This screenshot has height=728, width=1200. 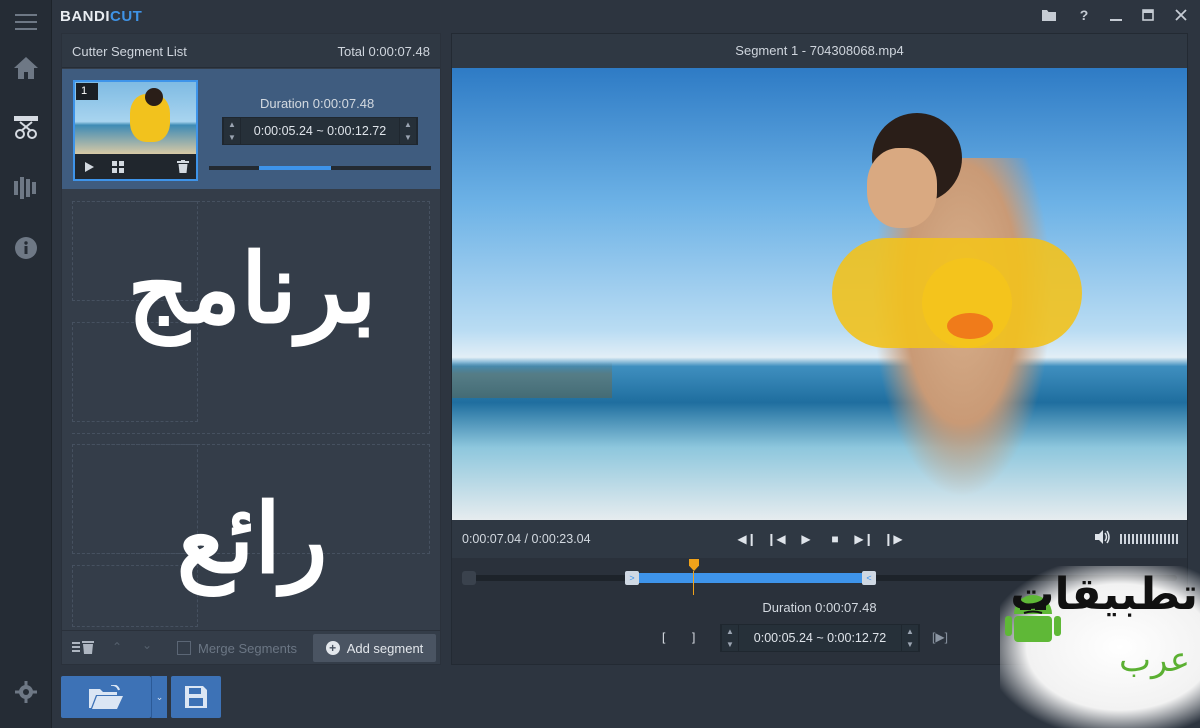 What do you see at coordinates (775, 539) in the screenshot?
I see `prev-frame-icon: ❙◀` at bounding box center [775, 539].